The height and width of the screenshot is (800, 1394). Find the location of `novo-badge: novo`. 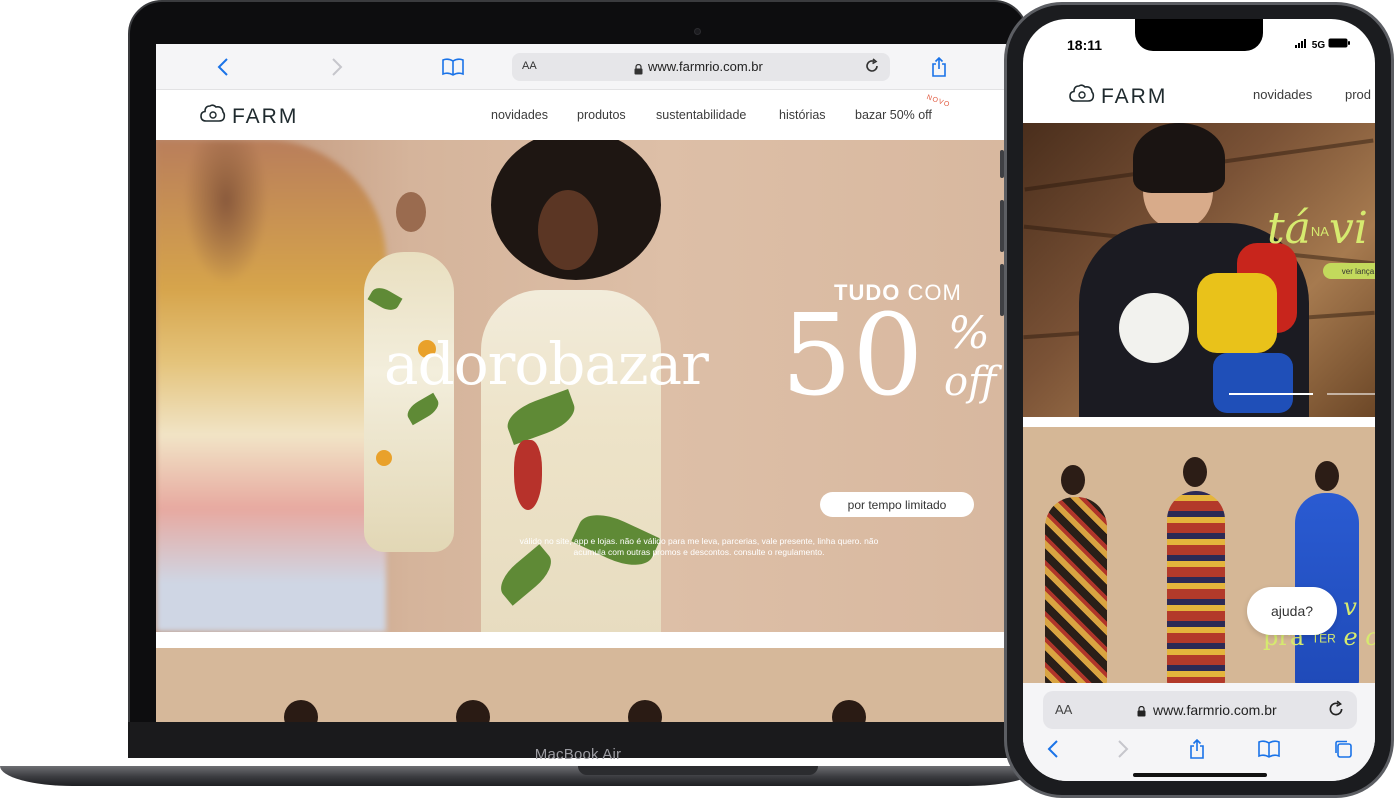

novo-badge: novo is located at coordinates (938, 101).